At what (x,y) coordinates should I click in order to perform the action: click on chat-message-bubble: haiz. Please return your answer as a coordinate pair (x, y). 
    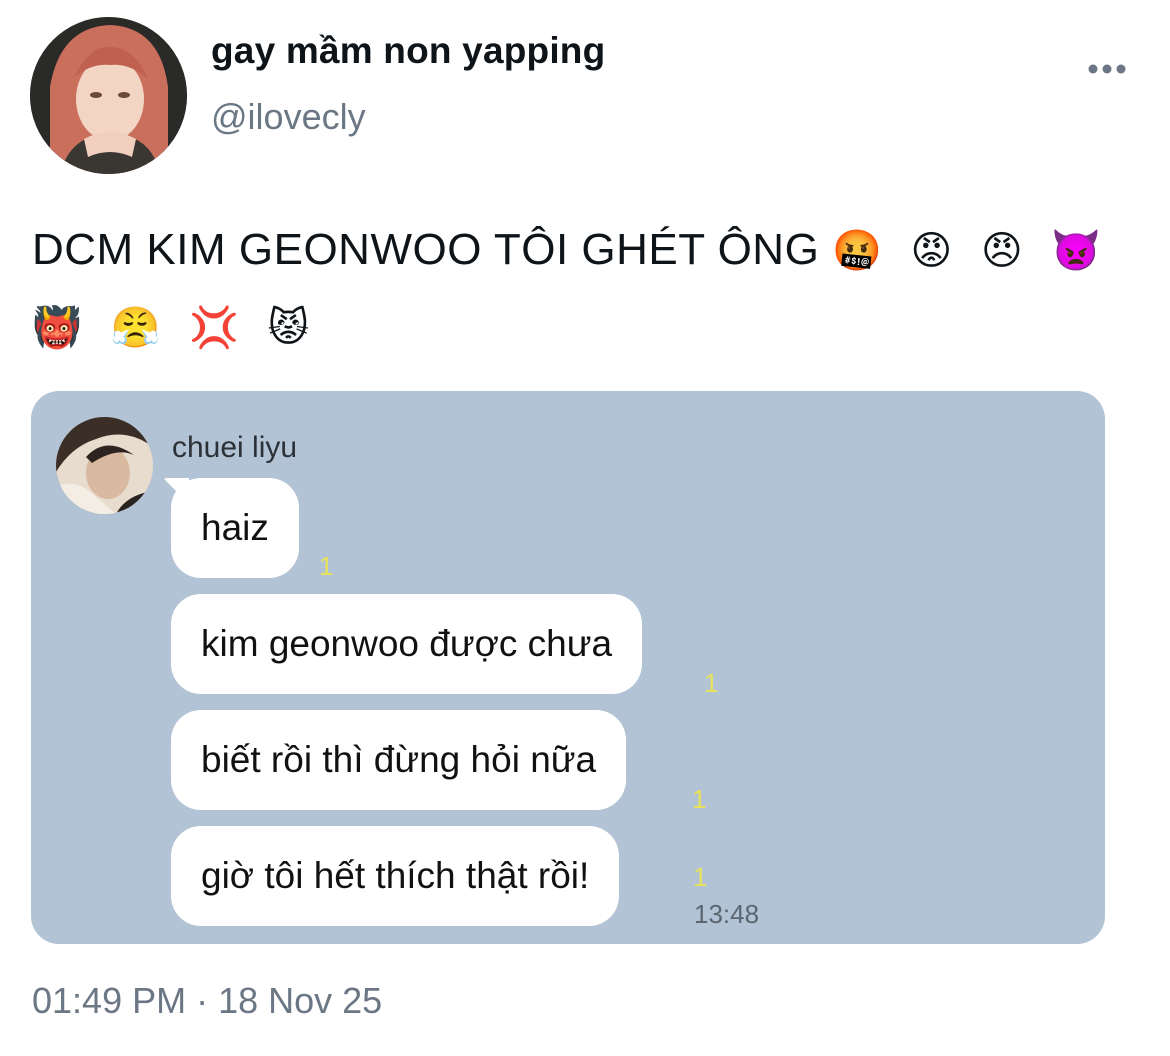
    Looking at the image, I should click on (235, 528).